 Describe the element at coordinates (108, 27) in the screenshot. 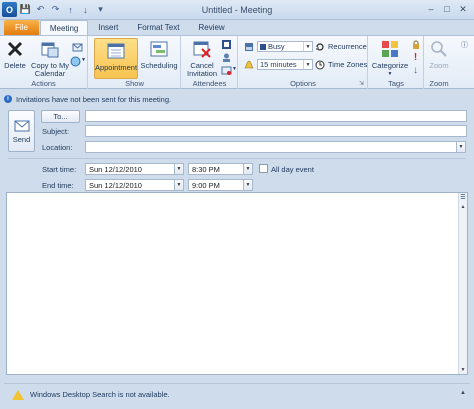

I see `tab-insert: Insert` at that location.